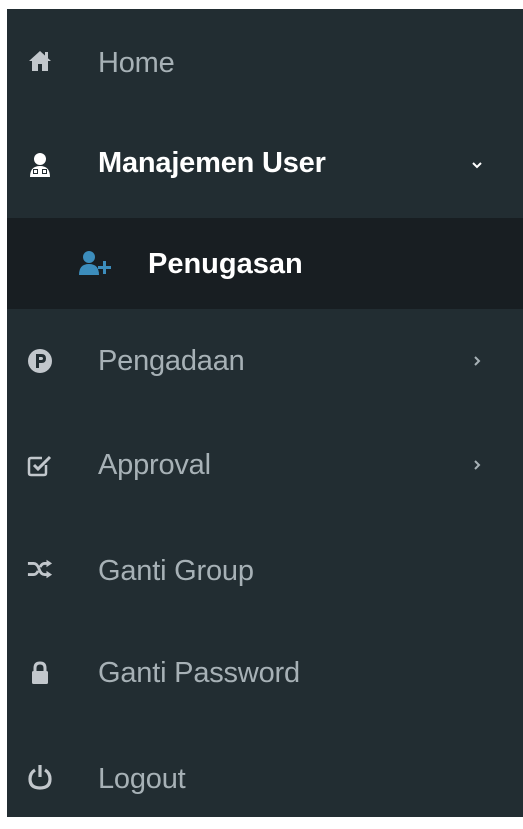 Image resolution: width=523 pixels, height=829 pixels. What do you see at coordinates (225, 263) in the screenshot?
I see `submenu-item-label: Penugasan` at bounding box center [225, 263].